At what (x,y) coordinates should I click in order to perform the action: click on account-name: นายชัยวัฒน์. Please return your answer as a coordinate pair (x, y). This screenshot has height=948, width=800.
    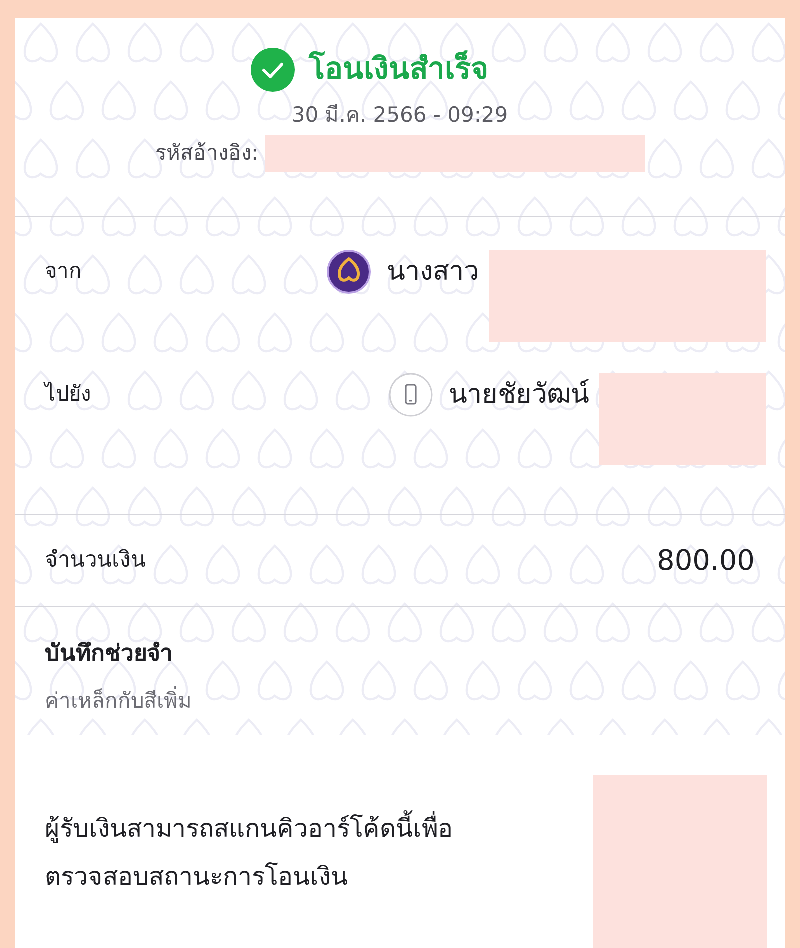
    Looking at the image, I should click on (519, 395).